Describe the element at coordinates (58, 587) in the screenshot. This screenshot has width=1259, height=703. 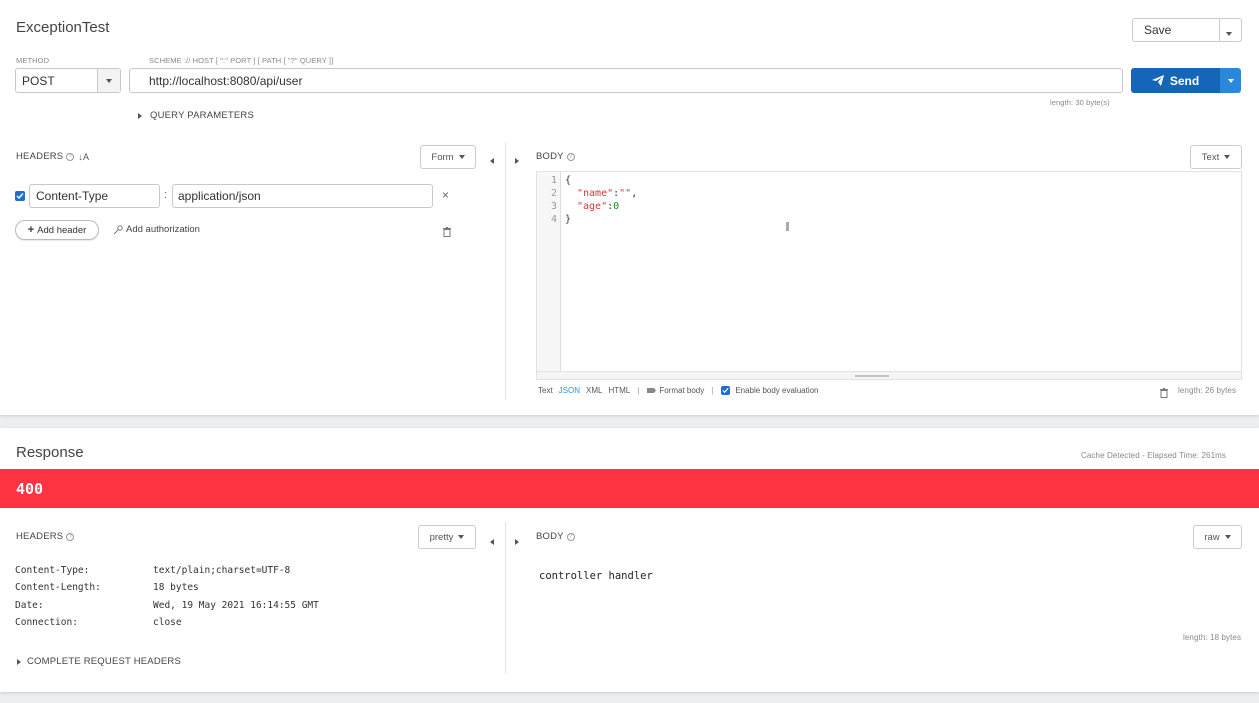
I see `response-header-name: Content-Length:` at that location.